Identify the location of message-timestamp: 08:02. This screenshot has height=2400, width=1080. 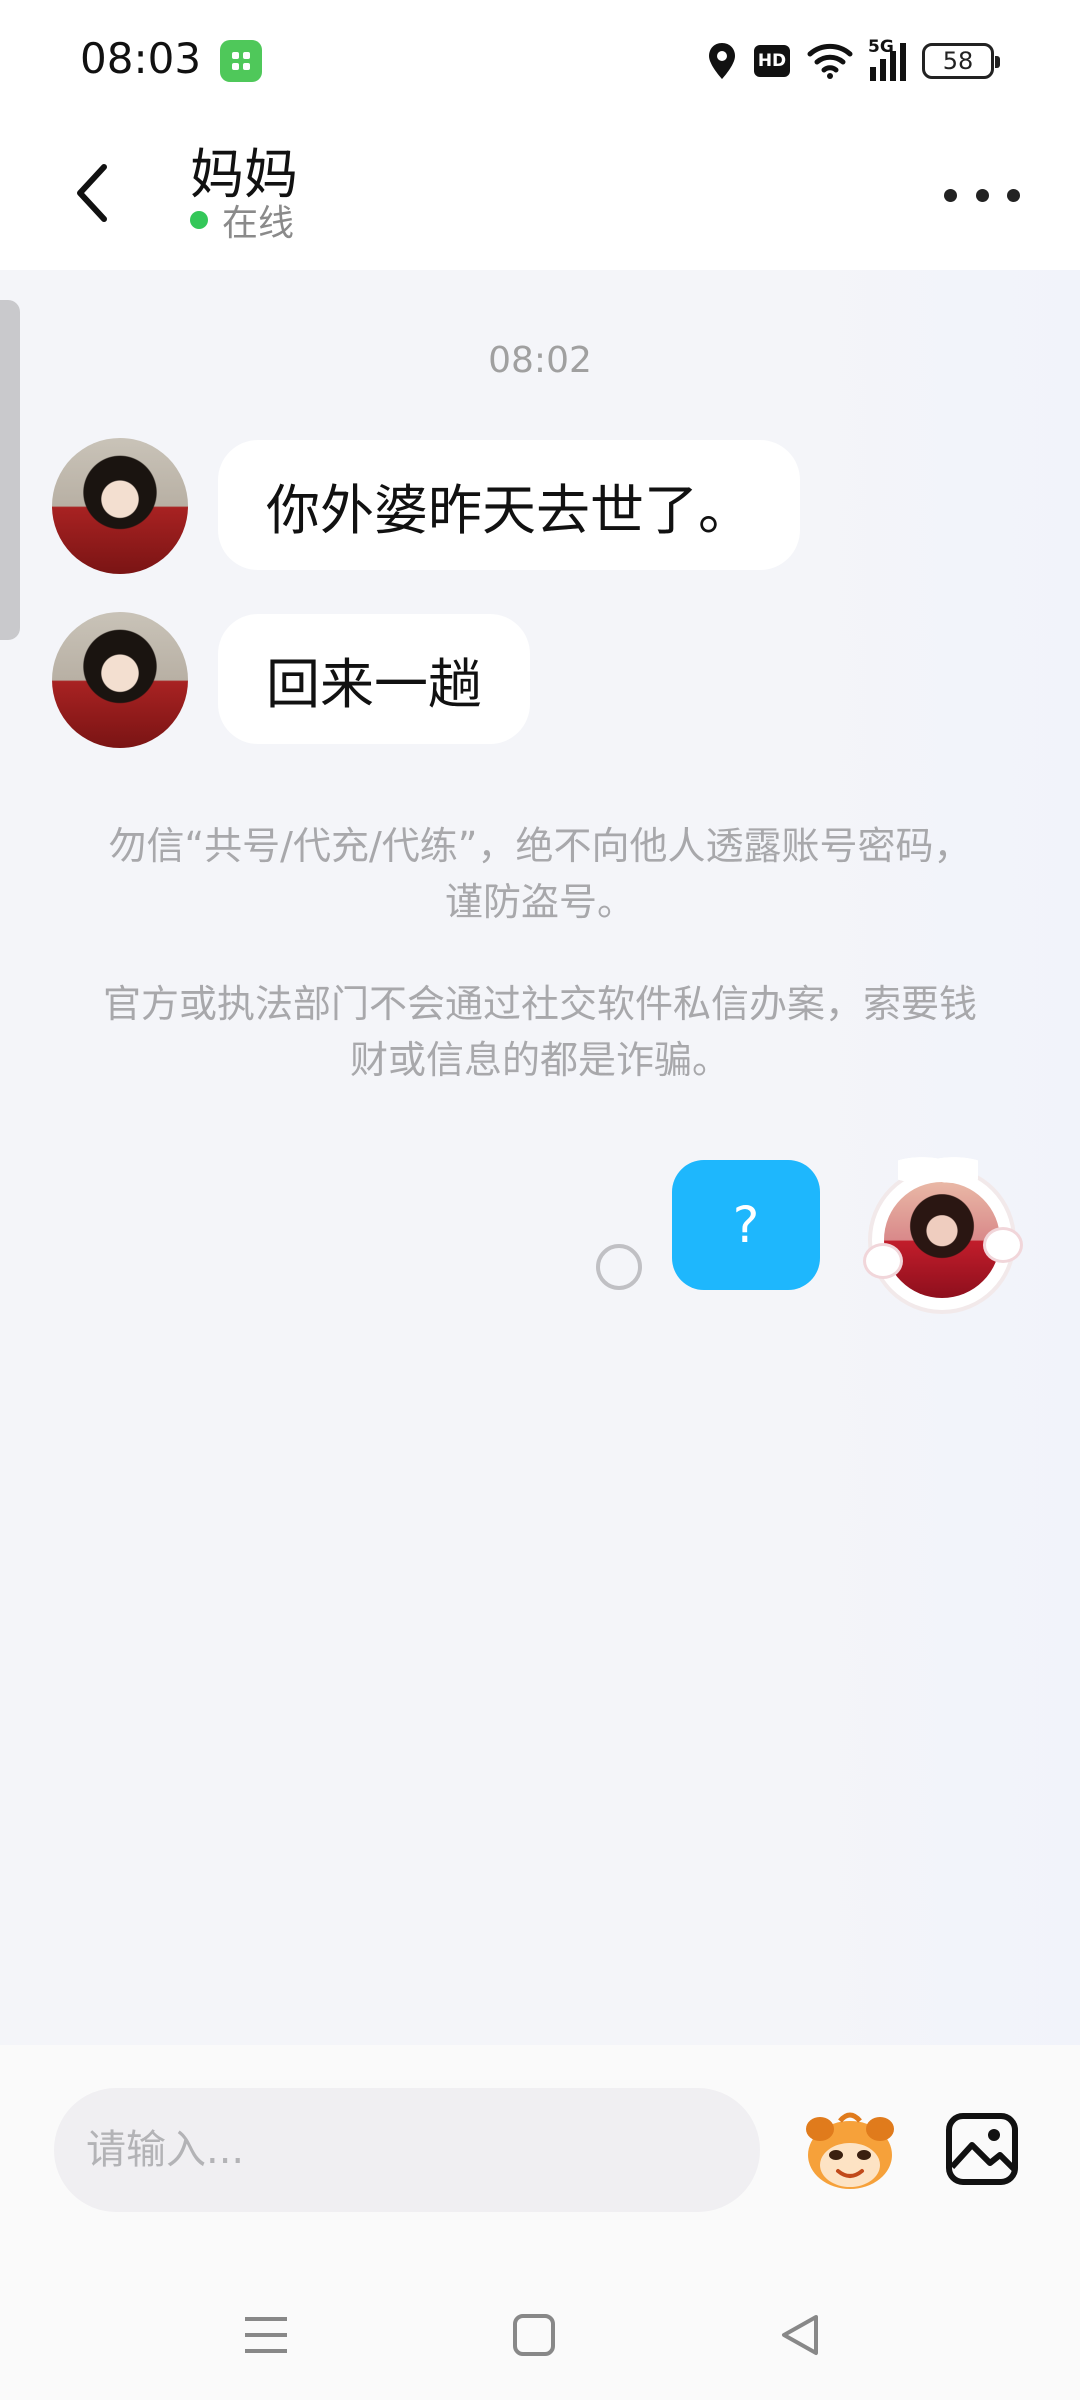
(540, 360).